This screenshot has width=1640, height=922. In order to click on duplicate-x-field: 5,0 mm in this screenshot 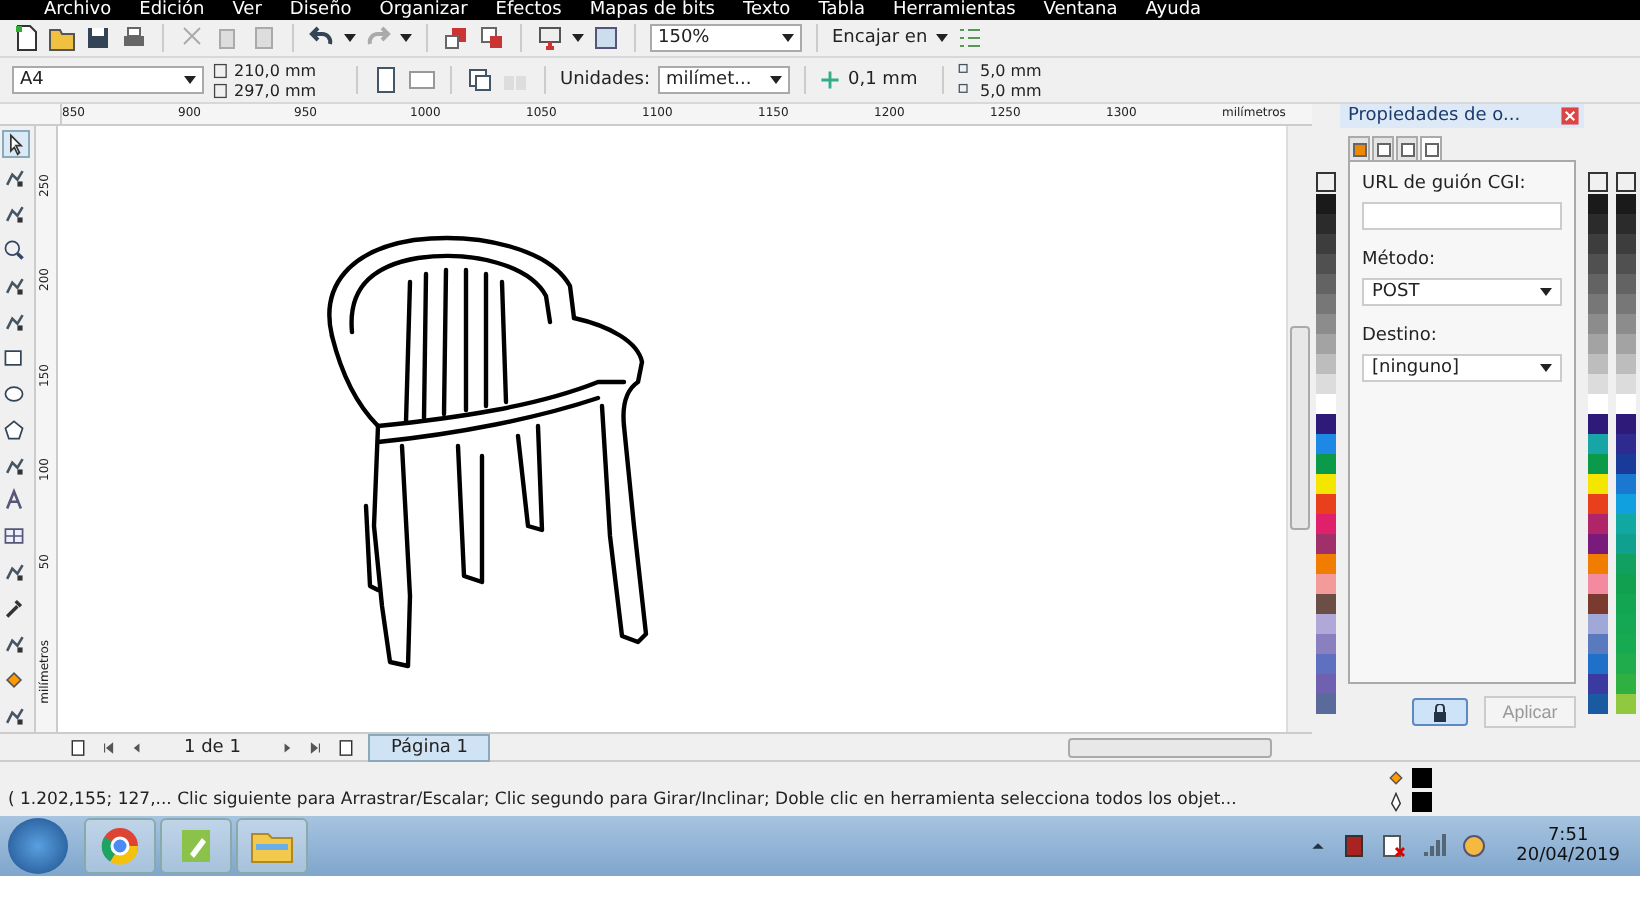, I will do `click(1040, 70)`.